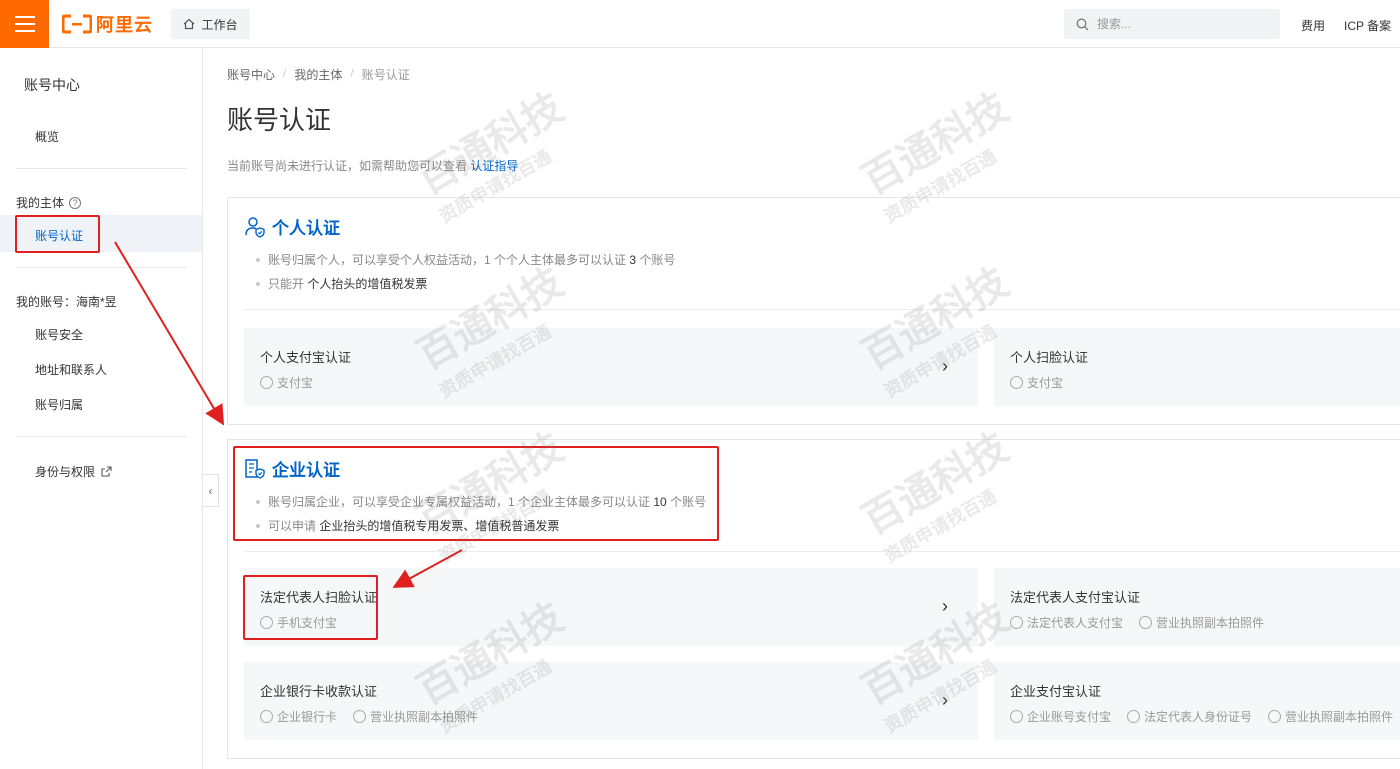 The width and height of the screenshot is (1400, 769). Describe the element at coordinates (1182, 24) in the screenshot. I see `search-input` at that location.